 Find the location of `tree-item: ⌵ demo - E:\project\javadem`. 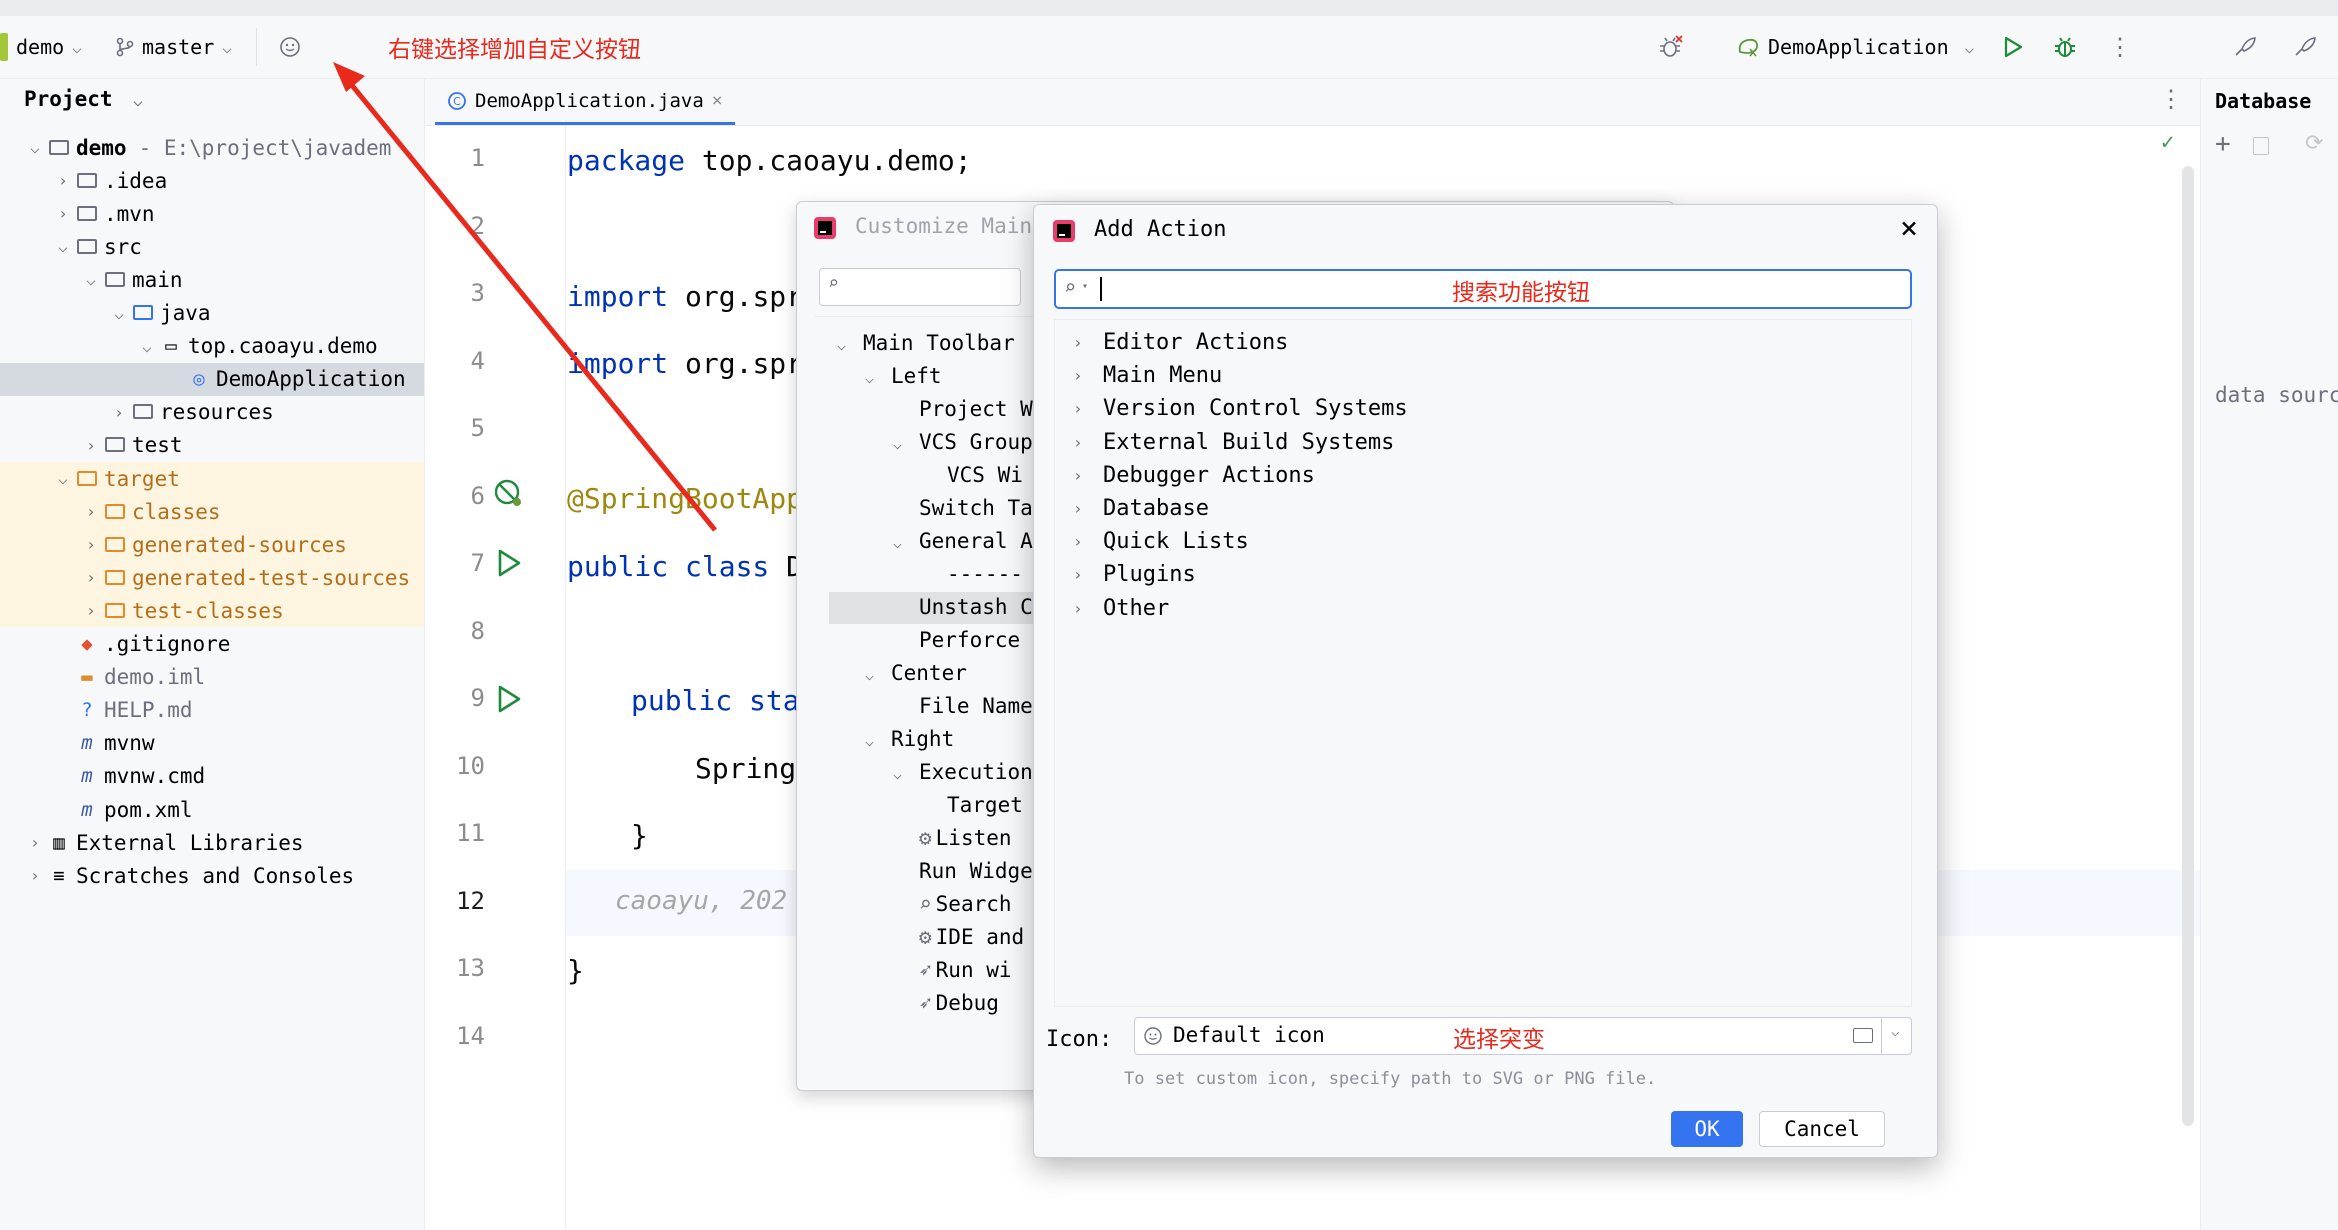

tree-item: ⌵ demo - E:\project\javadem is located at coordinates (212, 147).